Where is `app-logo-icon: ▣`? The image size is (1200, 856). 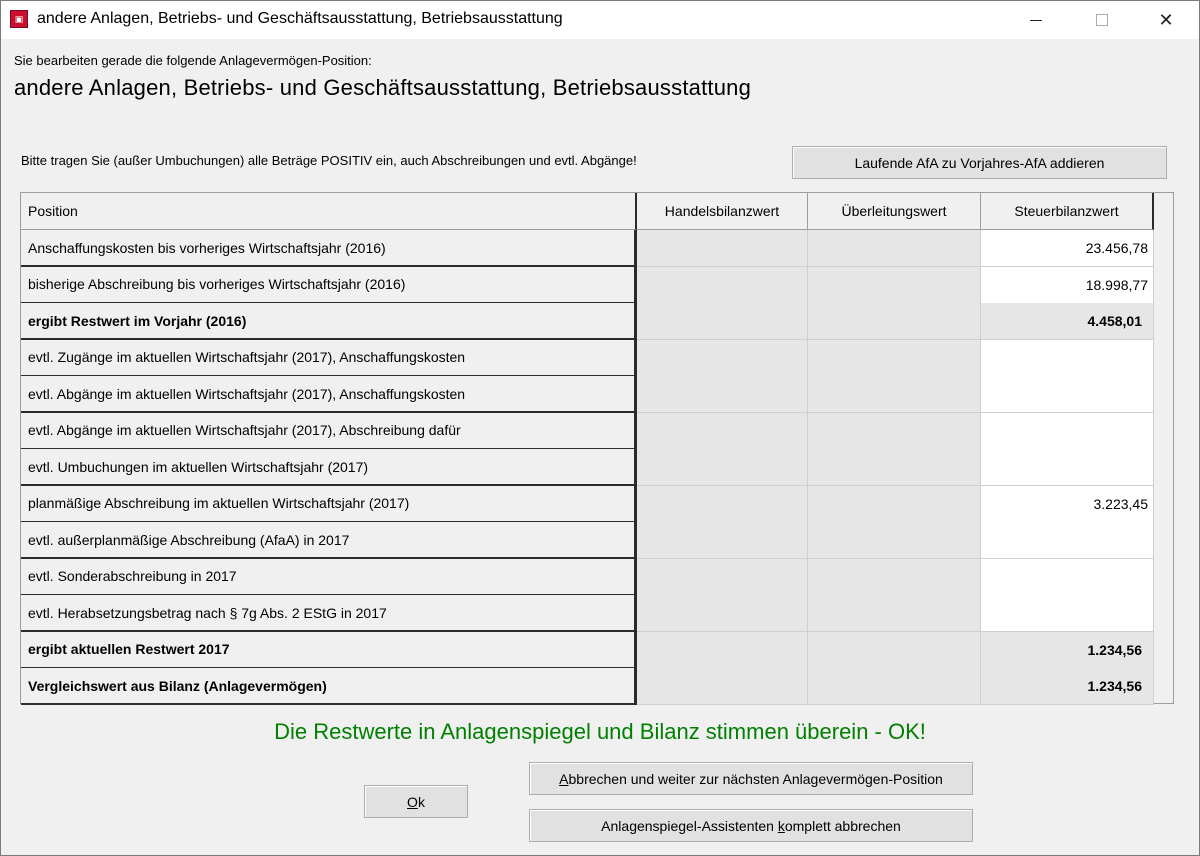 app-logo-icon: ▣ is located at coordinates (19, 19).